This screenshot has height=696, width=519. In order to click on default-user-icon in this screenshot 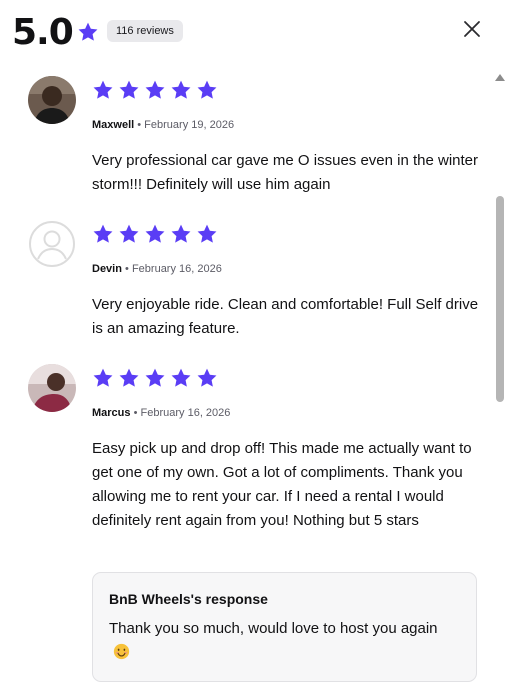, I will do `click(52, 244)`.